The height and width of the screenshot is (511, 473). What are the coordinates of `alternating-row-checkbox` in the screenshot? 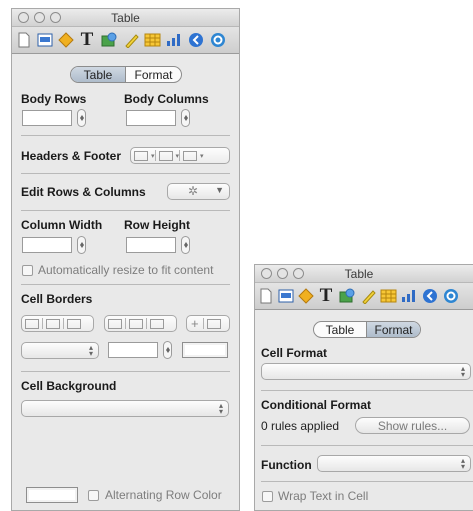 It's located at (93, 495).